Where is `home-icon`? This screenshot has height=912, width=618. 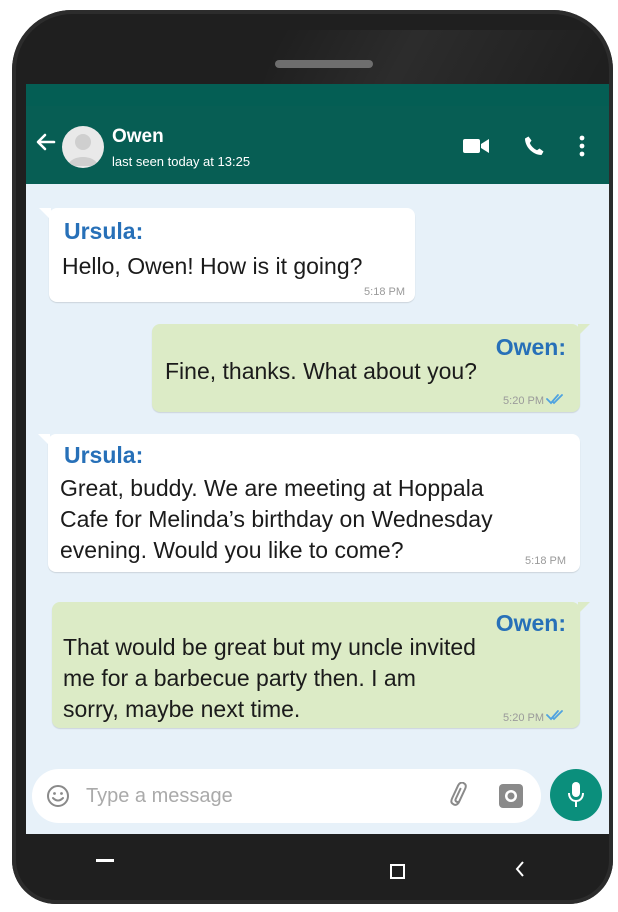
home-icon is located at coordinates (397, 871).